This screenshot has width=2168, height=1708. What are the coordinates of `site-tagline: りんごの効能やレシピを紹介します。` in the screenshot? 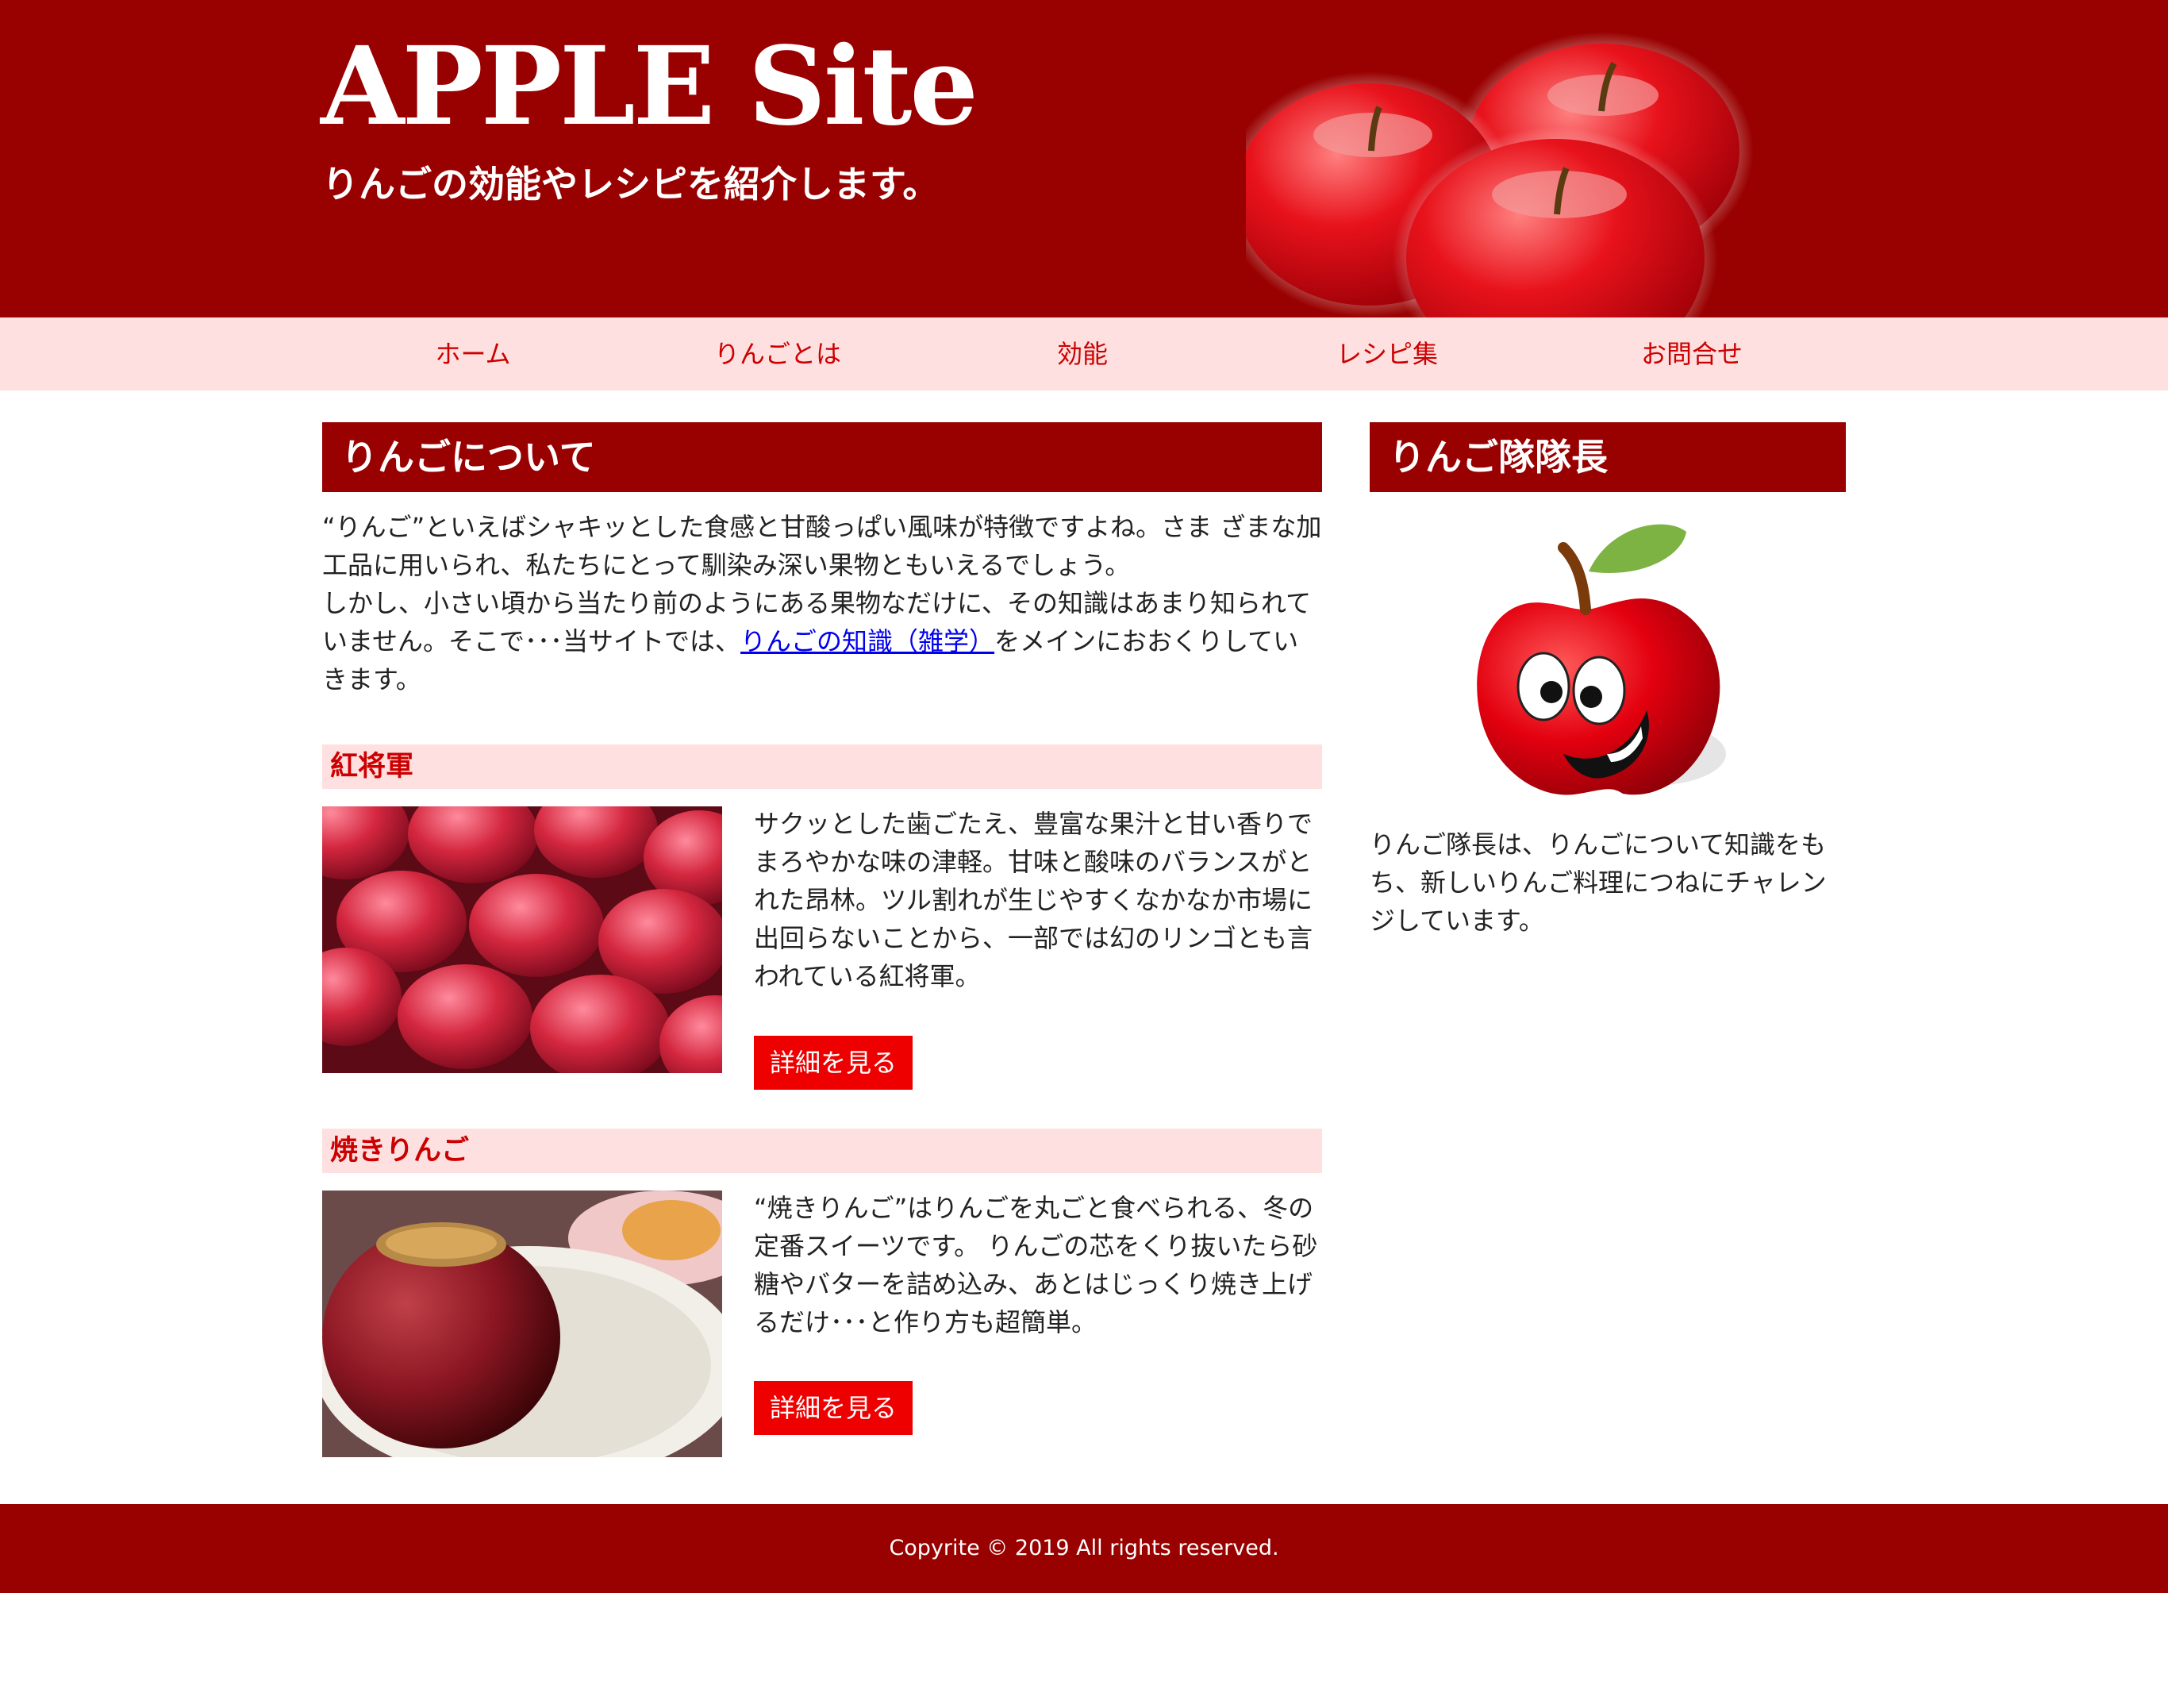 It's located at (631, 184).